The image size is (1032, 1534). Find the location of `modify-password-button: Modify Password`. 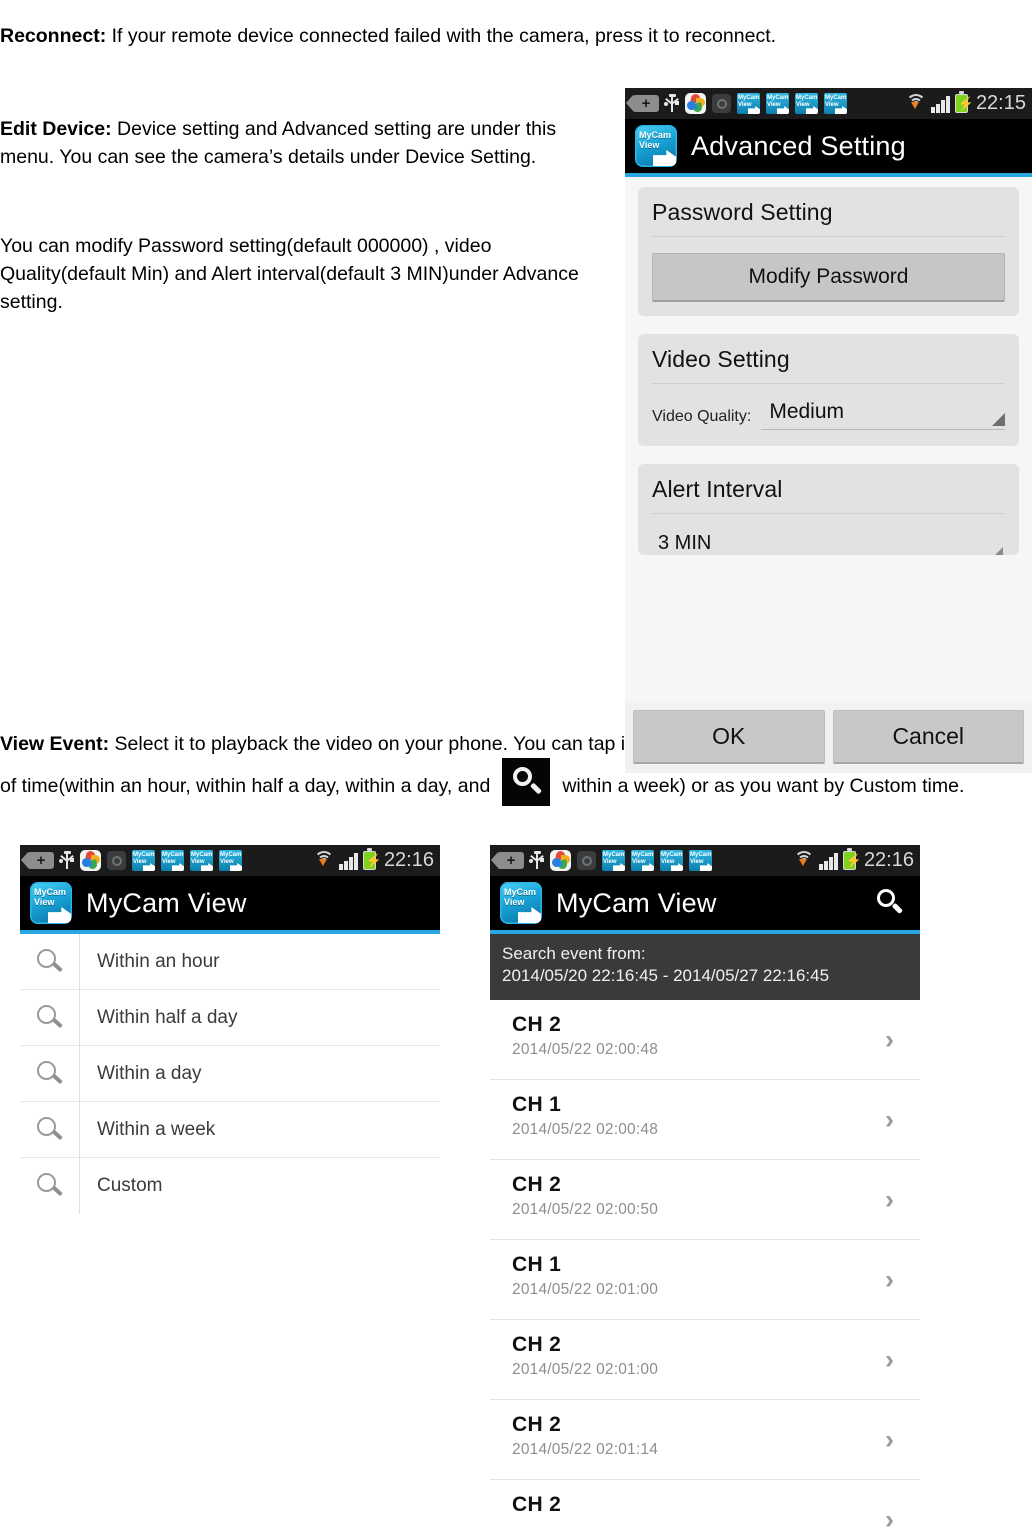

modify-password-button: Modify Password is located at coordinates (828, 277).